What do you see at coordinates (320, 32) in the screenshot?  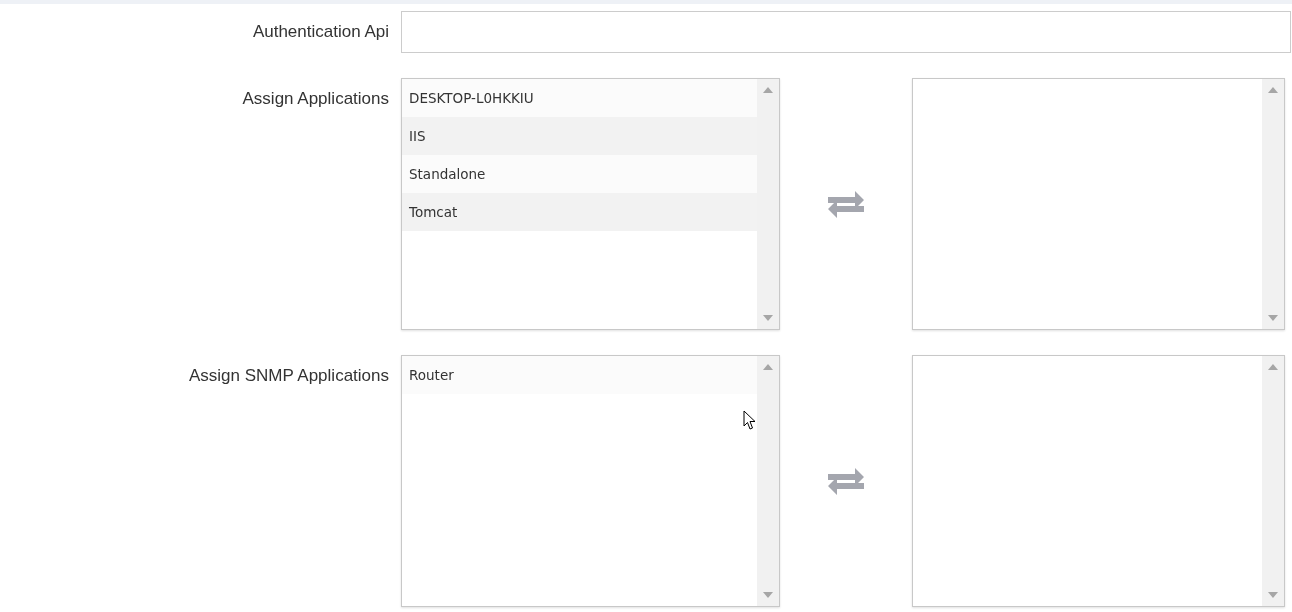 I see `field-label: Authentication Api` at bounding box center [320, 32].